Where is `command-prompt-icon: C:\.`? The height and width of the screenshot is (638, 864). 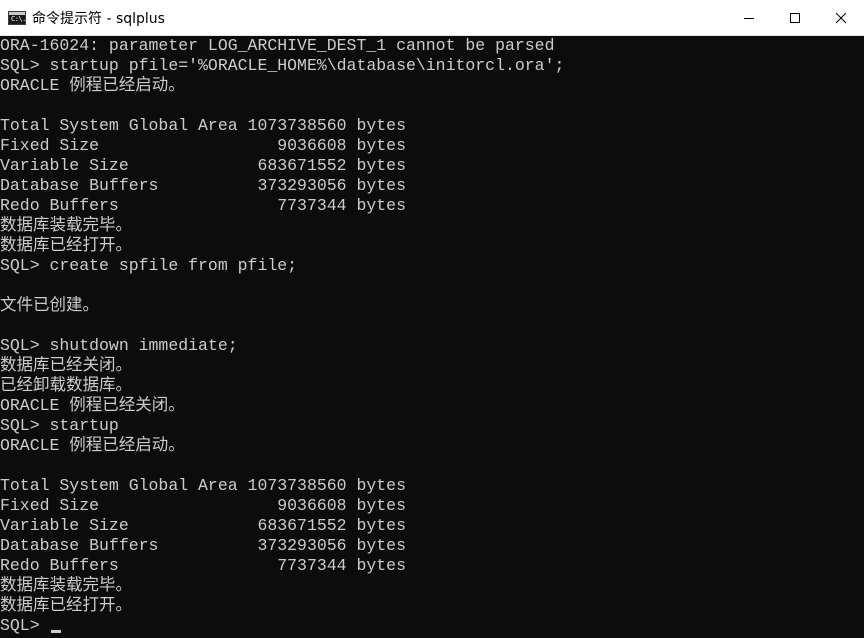
command-prompt-icon: C:\. is located at coordinates (17, 17).